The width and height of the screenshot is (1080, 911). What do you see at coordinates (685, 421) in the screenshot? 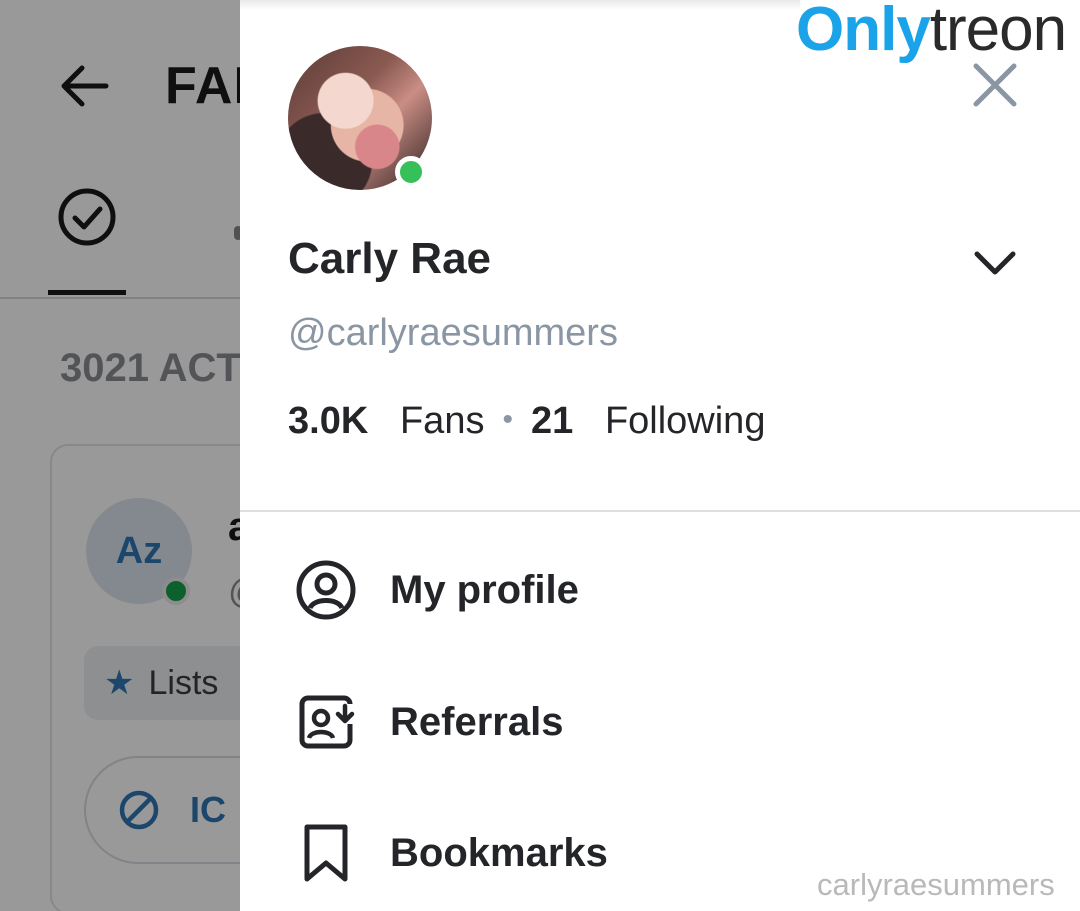
I see `following-label: Following` at bounding box center [685, 421].